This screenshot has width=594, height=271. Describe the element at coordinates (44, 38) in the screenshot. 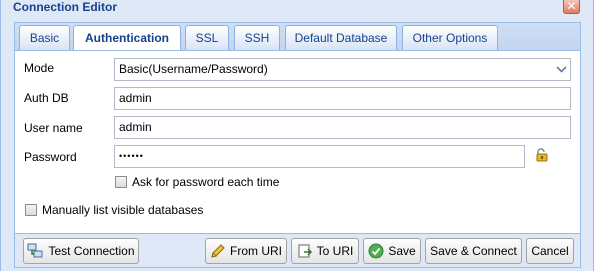

I see `tab-basic: Basic` at that location.